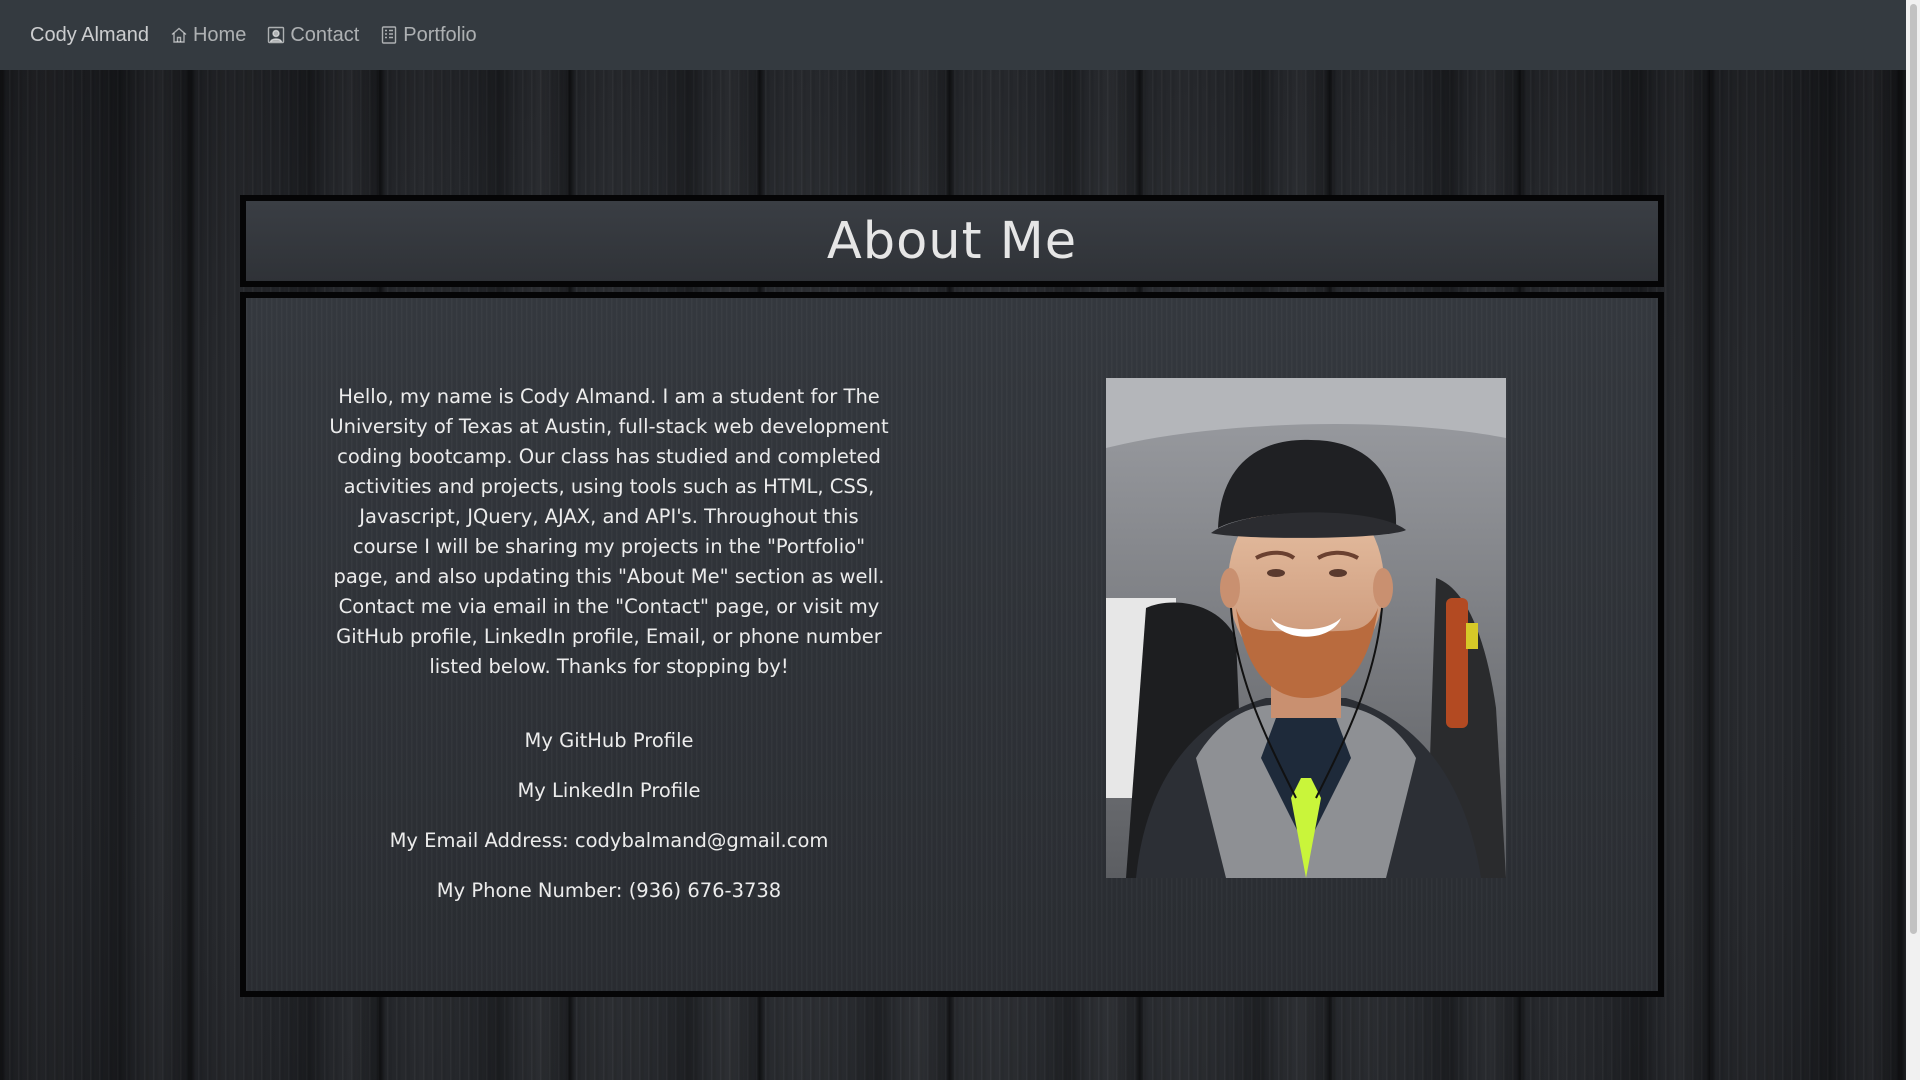 The image size is (1920, 1080). I want to click on profile-photo, so click(1306, 628).